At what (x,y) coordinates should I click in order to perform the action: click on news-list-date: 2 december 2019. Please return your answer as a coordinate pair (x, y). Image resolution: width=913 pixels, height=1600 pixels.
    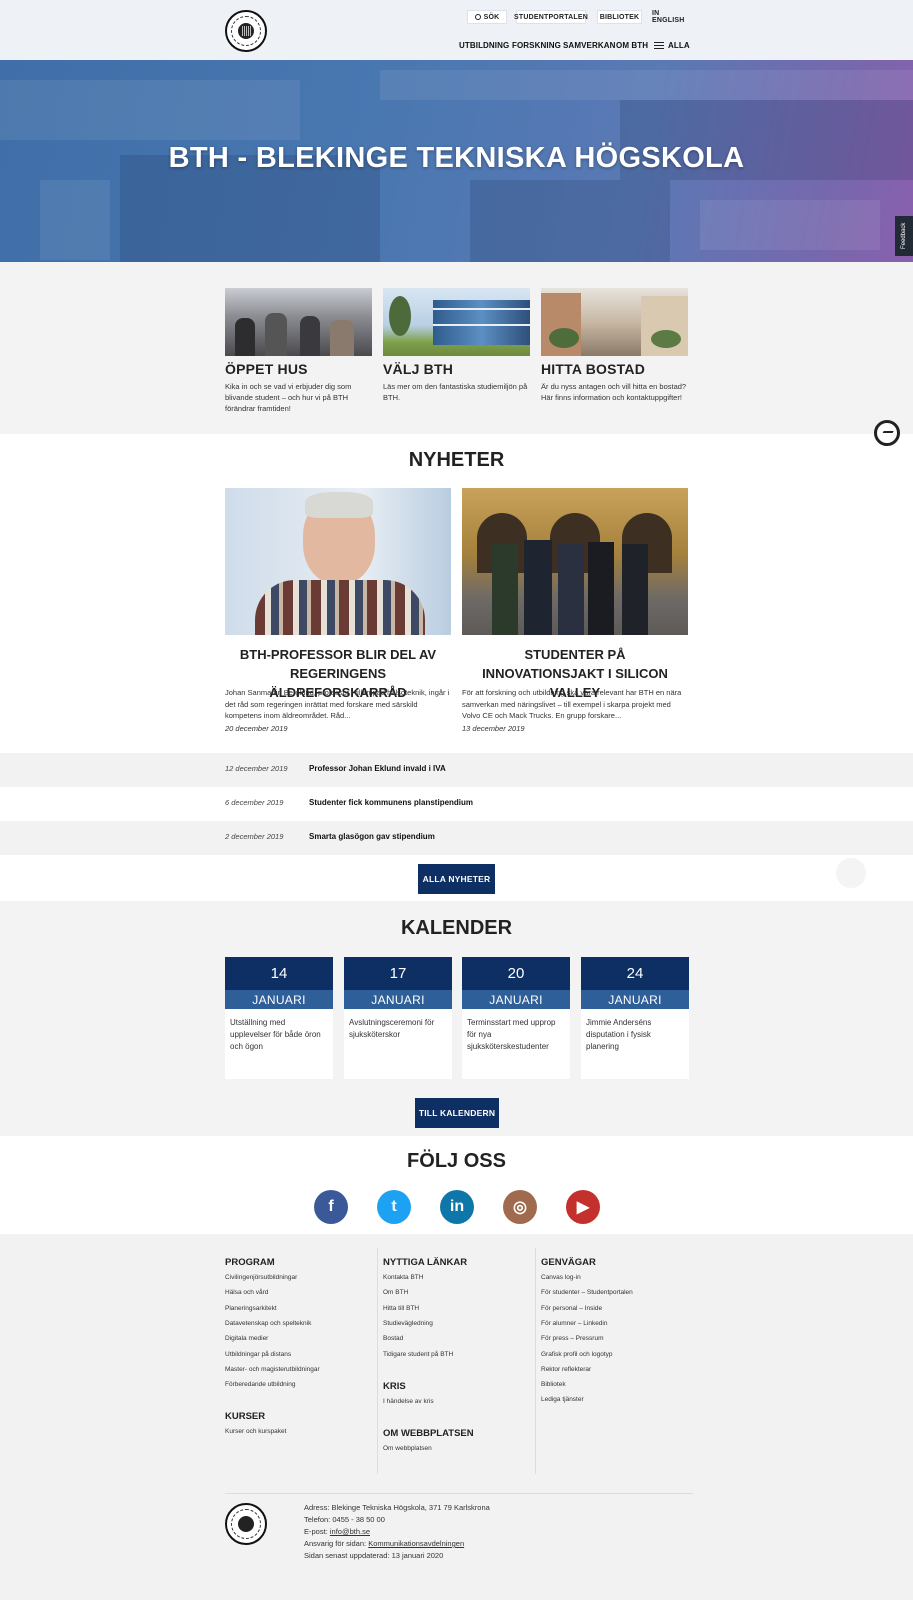
    Looking at the image, I should click on (254, 836).